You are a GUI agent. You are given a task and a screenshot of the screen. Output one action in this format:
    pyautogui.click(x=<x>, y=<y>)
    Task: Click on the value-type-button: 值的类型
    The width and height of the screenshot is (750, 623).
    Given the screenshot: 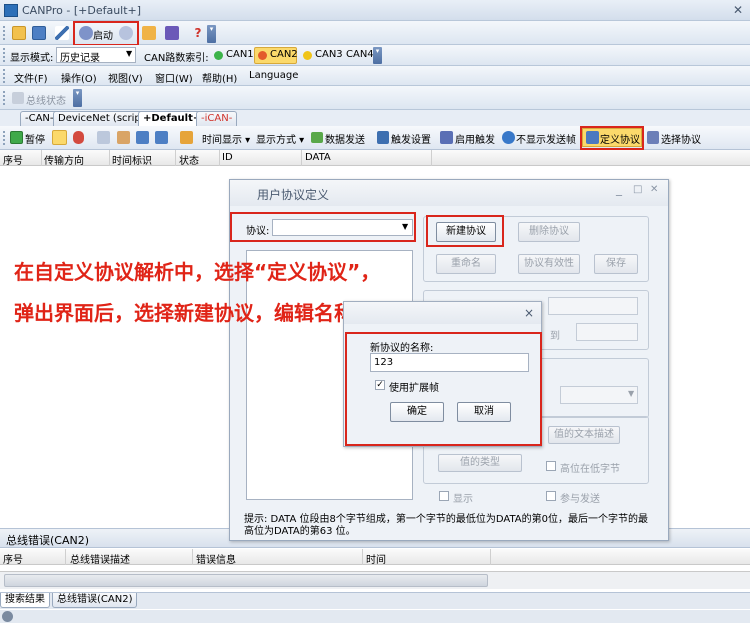 What is the action you would take?
    pyautogui.click(x=480, y=463)
    